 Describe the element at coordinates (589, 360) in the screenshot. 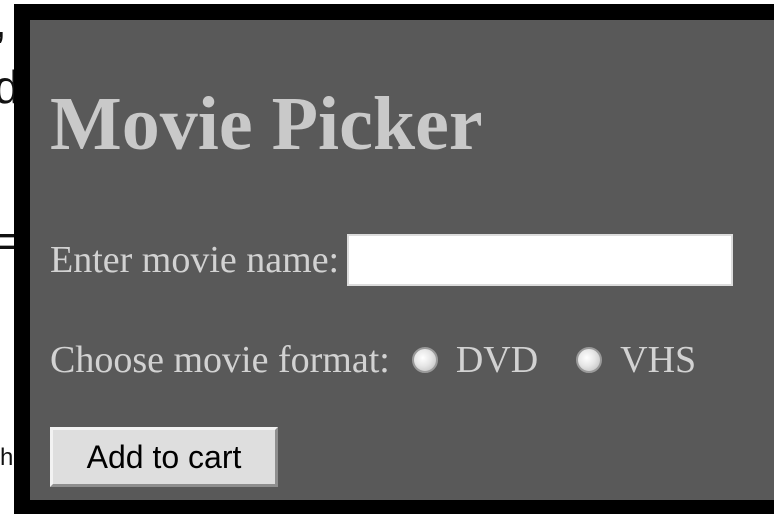

I see `vhs-radio` at that location.